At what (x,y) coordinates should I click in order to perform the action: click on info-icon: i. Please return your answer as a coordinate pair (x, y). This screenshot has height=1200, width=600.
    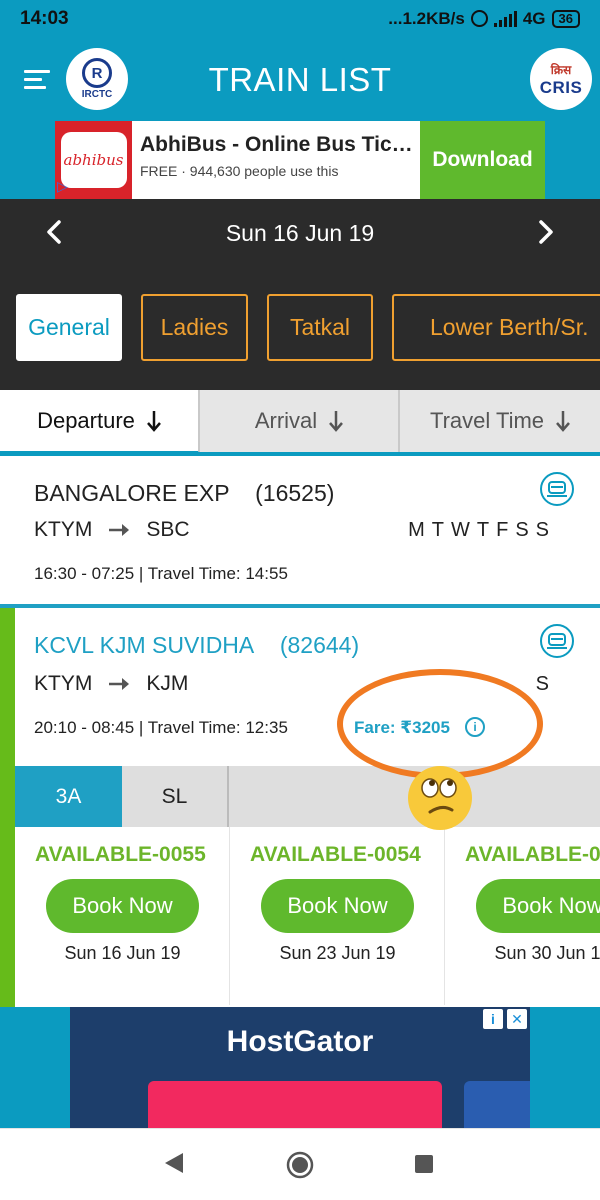
    Looking at the image, I should click on (475, 727).